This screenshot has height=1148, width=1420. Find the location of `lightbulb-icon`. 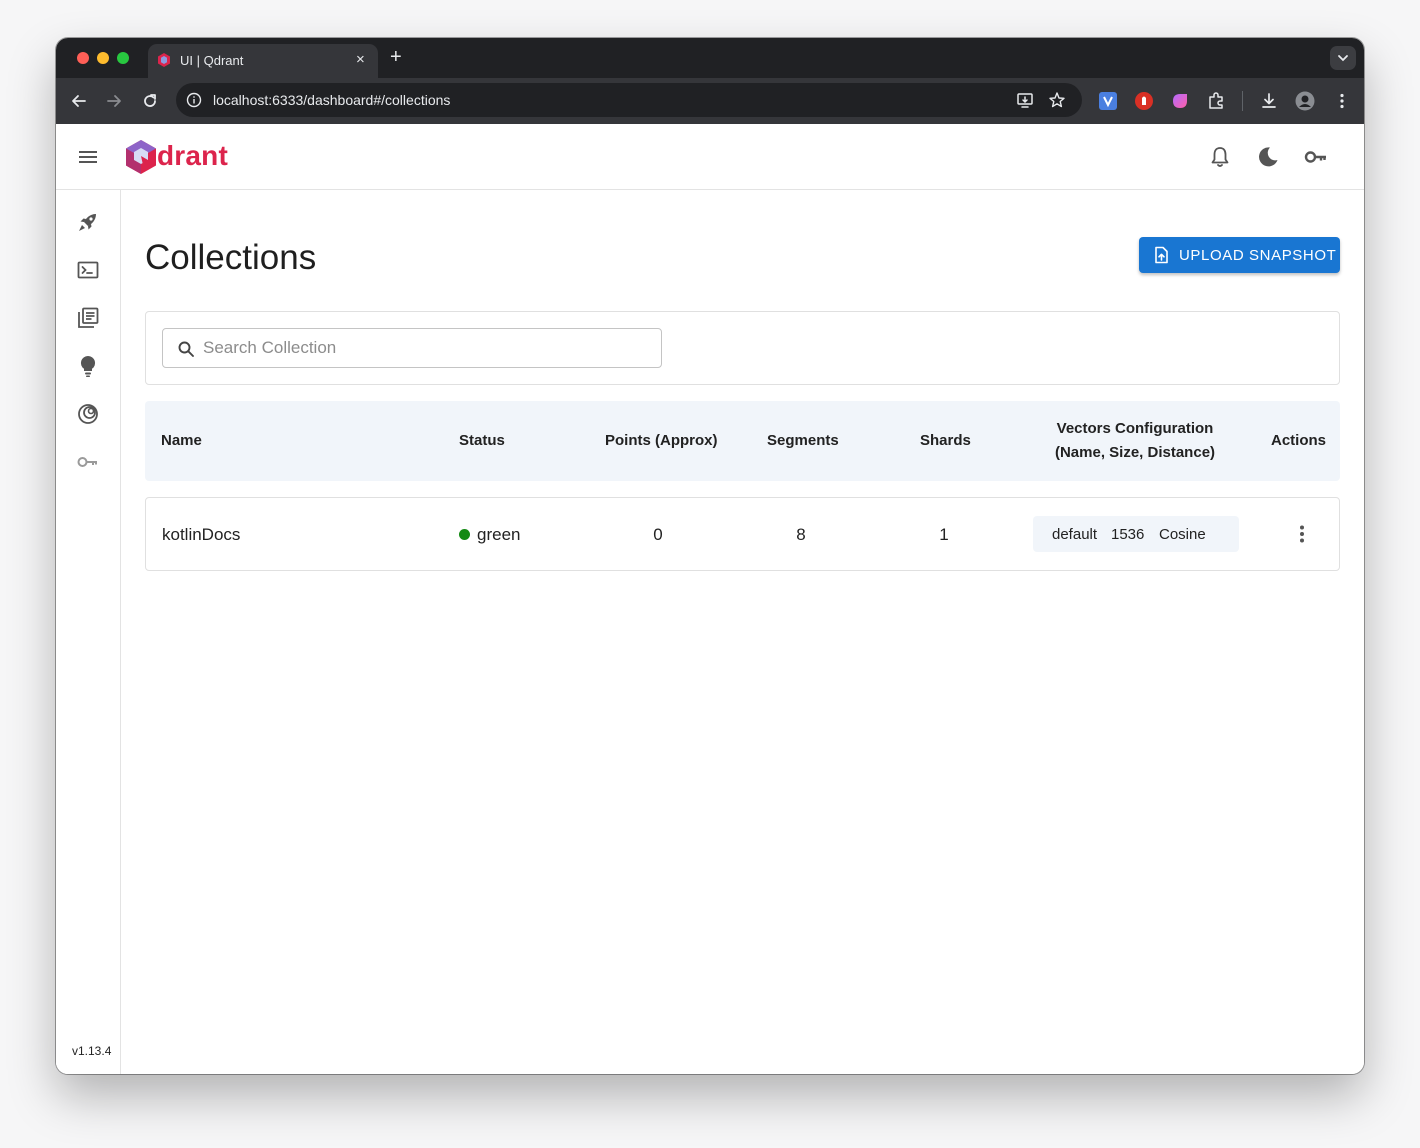

lightbulb-icon is located at coordinates (88, 366).